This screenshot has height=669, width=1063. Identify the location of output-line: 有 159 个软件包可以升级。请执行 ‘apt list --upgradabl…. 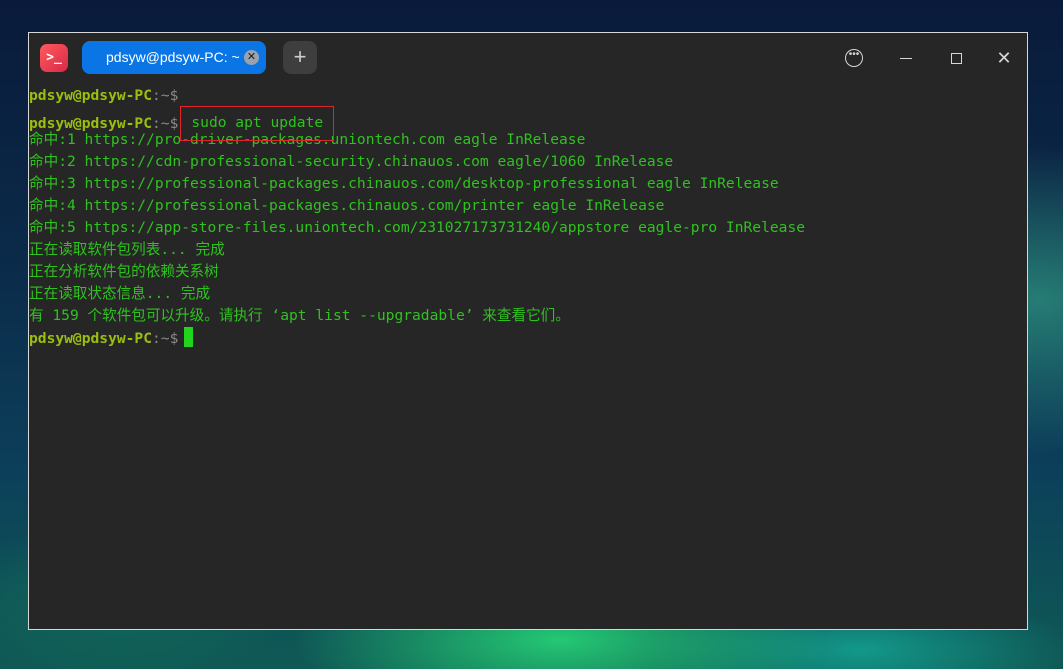
(299, 315).